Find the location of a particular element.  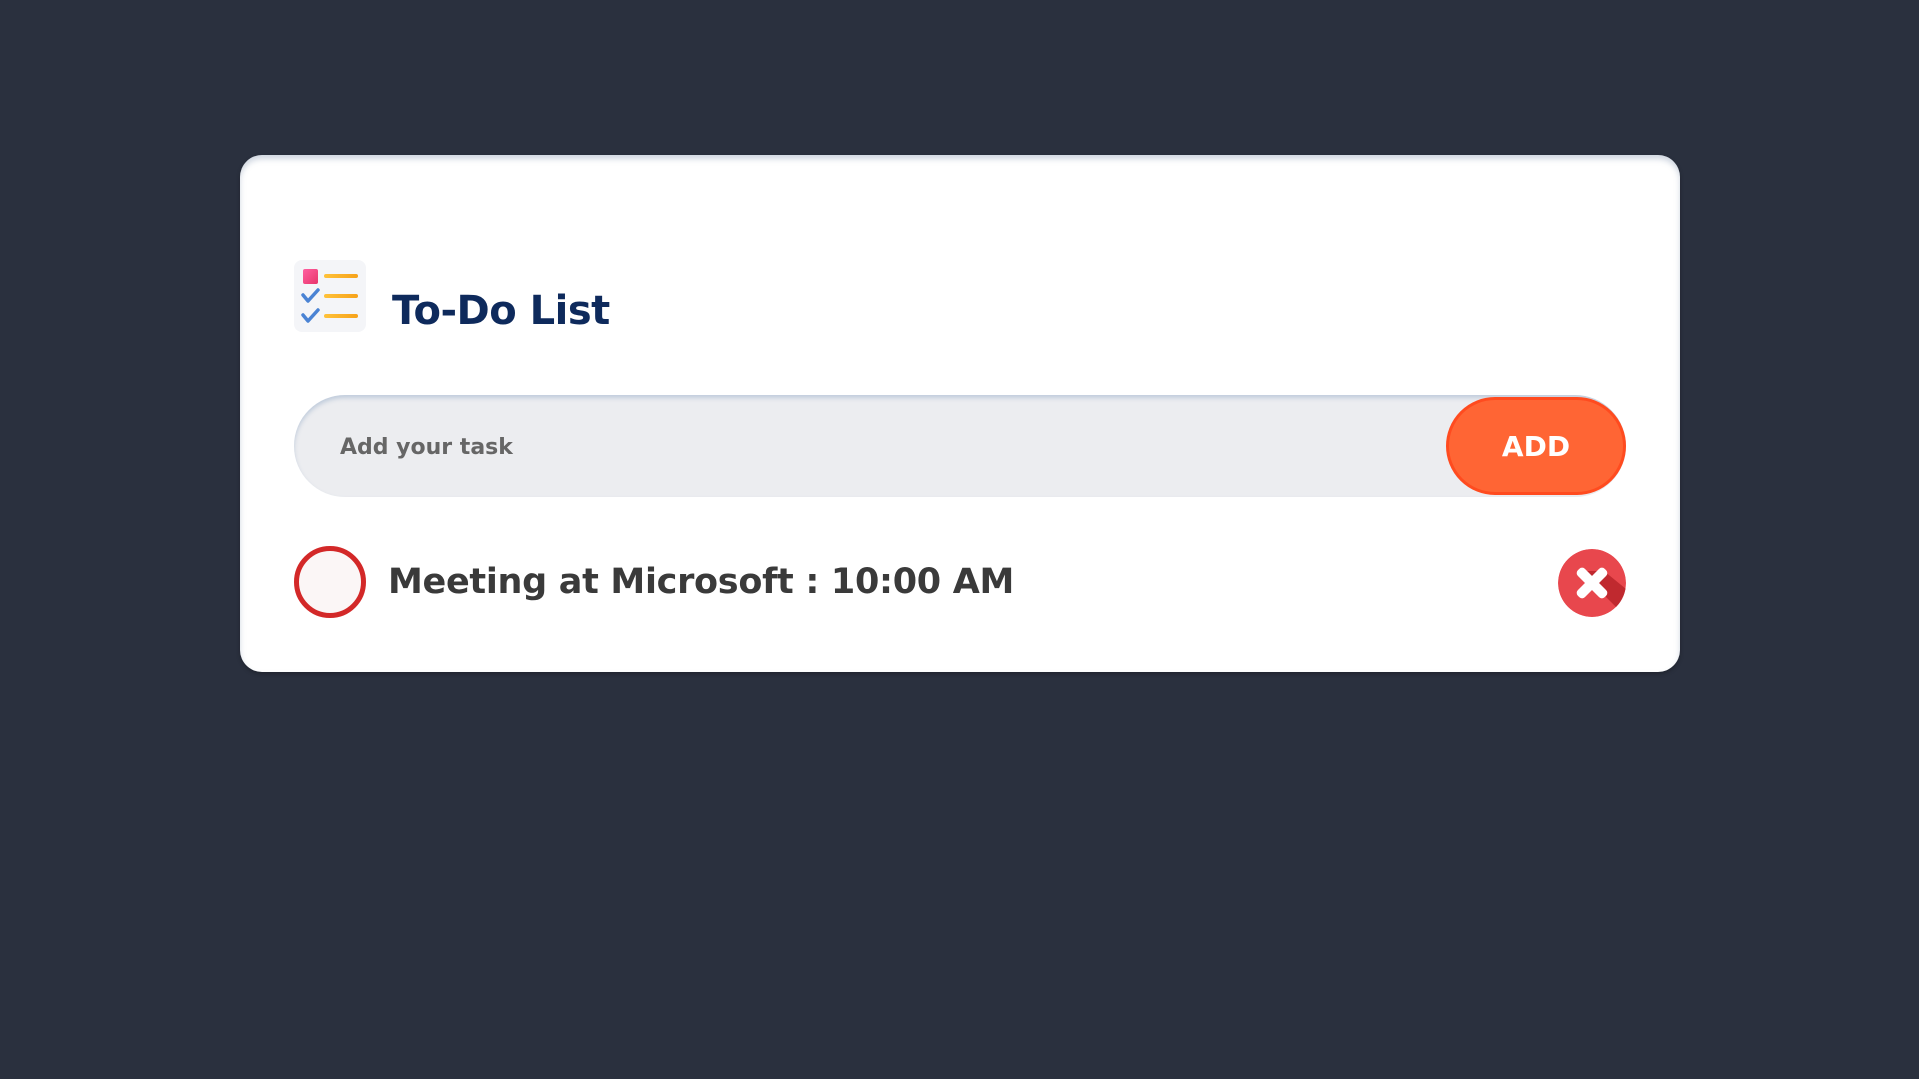

todo-header: To-Do List is located at coordinates (452, 297).